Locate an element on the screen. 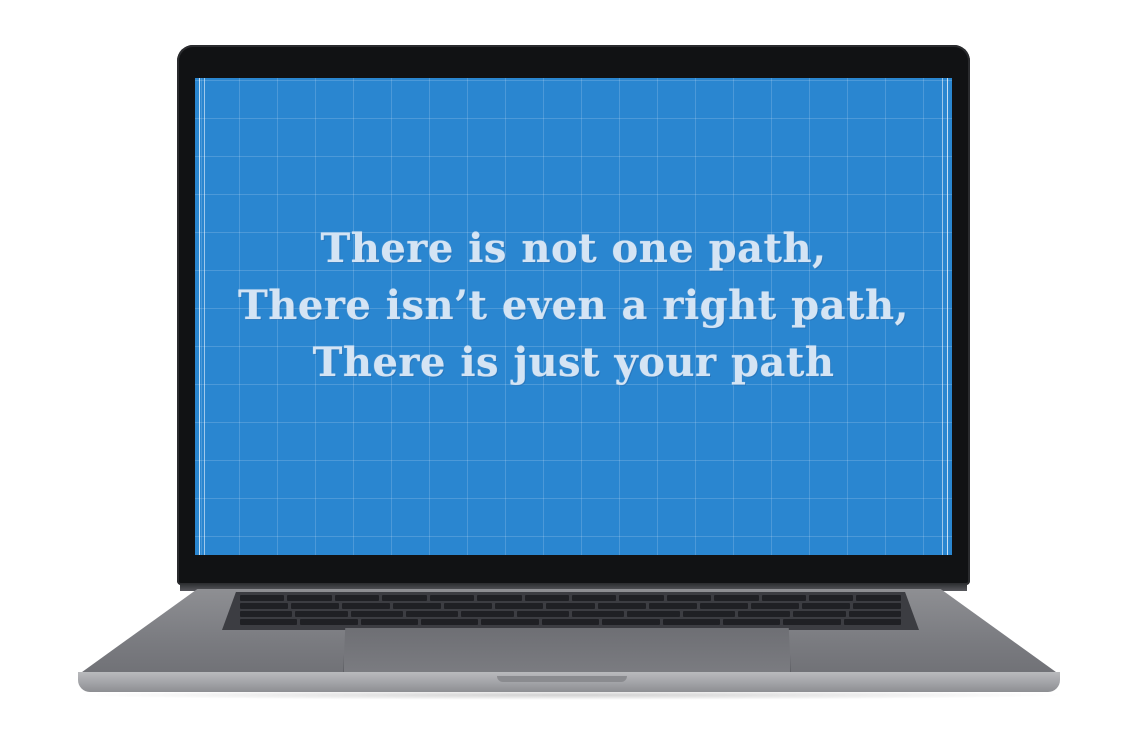  quote-line-1: There is not one path, is located at coordinates (573, 248).